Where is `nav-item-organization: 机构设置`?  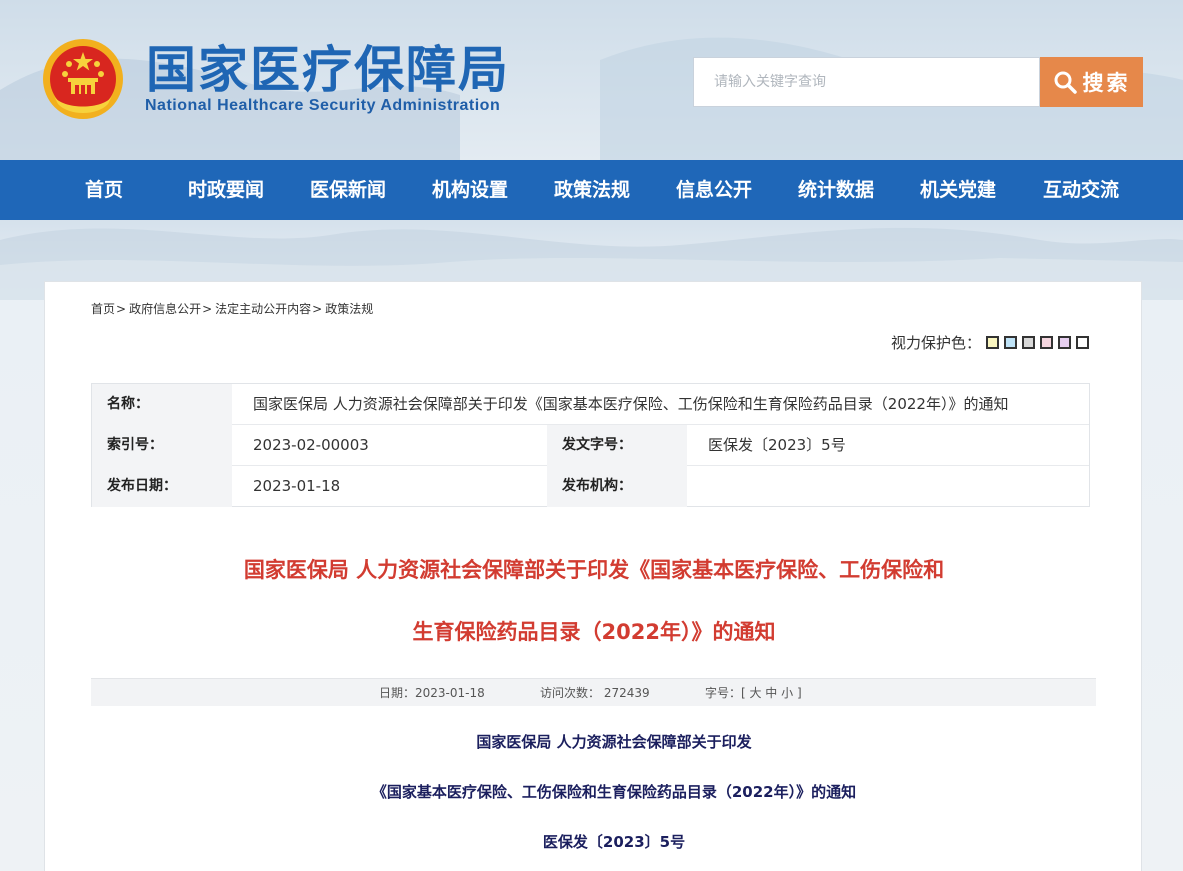 nav-item-organization: 机构设置 is located at coordinates (470, 190).